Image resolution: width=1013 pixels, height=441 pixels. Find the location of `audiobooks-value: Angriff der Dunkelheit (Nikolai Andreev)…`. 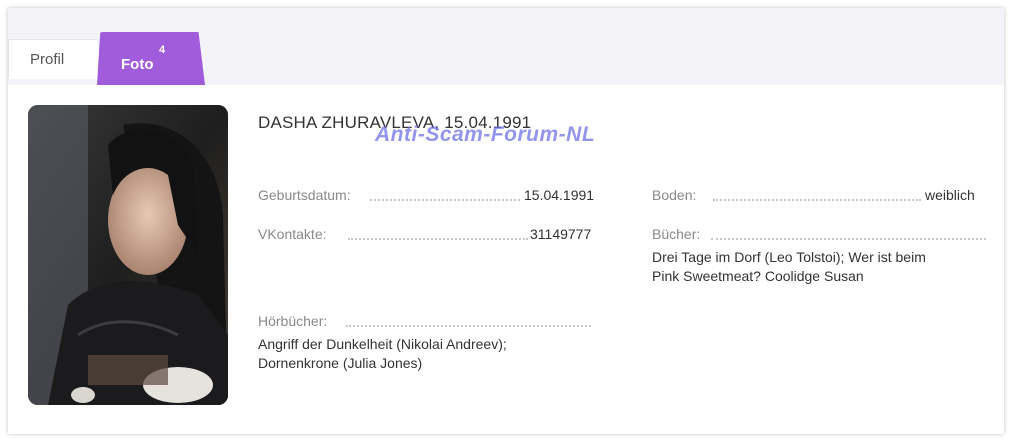

audiobooks-value: Angriff der Dunkelheit (Nikolai Andreev)… is located at coordinates (382, 354).